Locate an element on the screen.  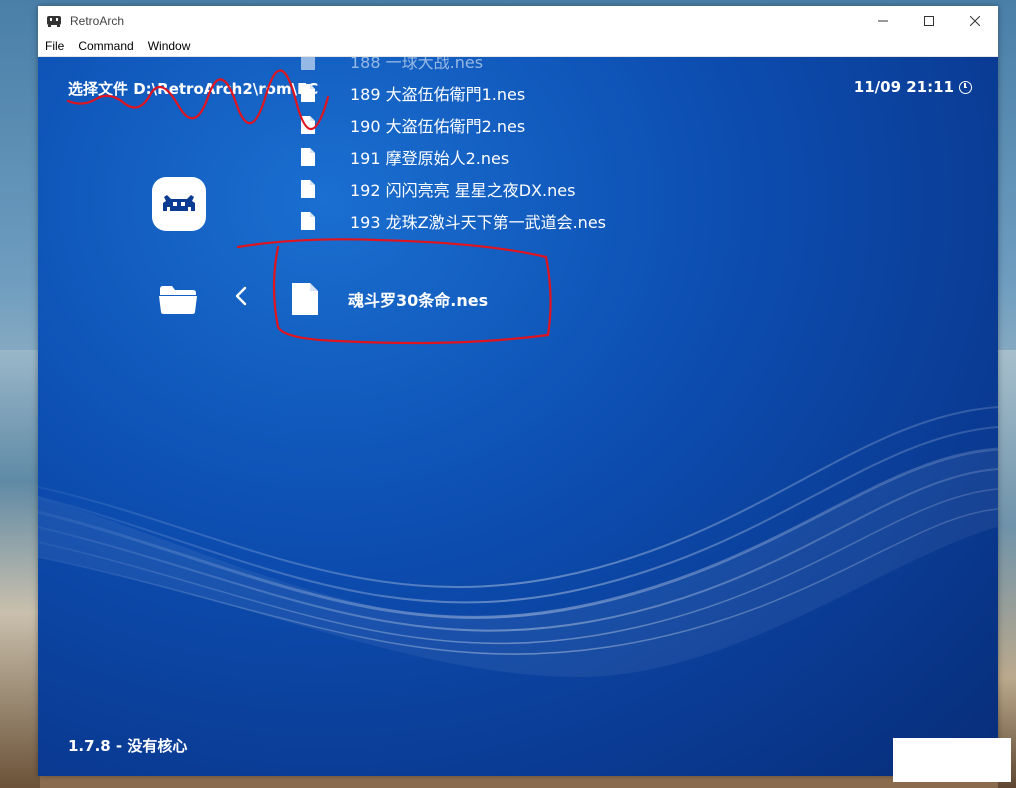
menu-bar: File Command Window is located at coordinates (518, 46).